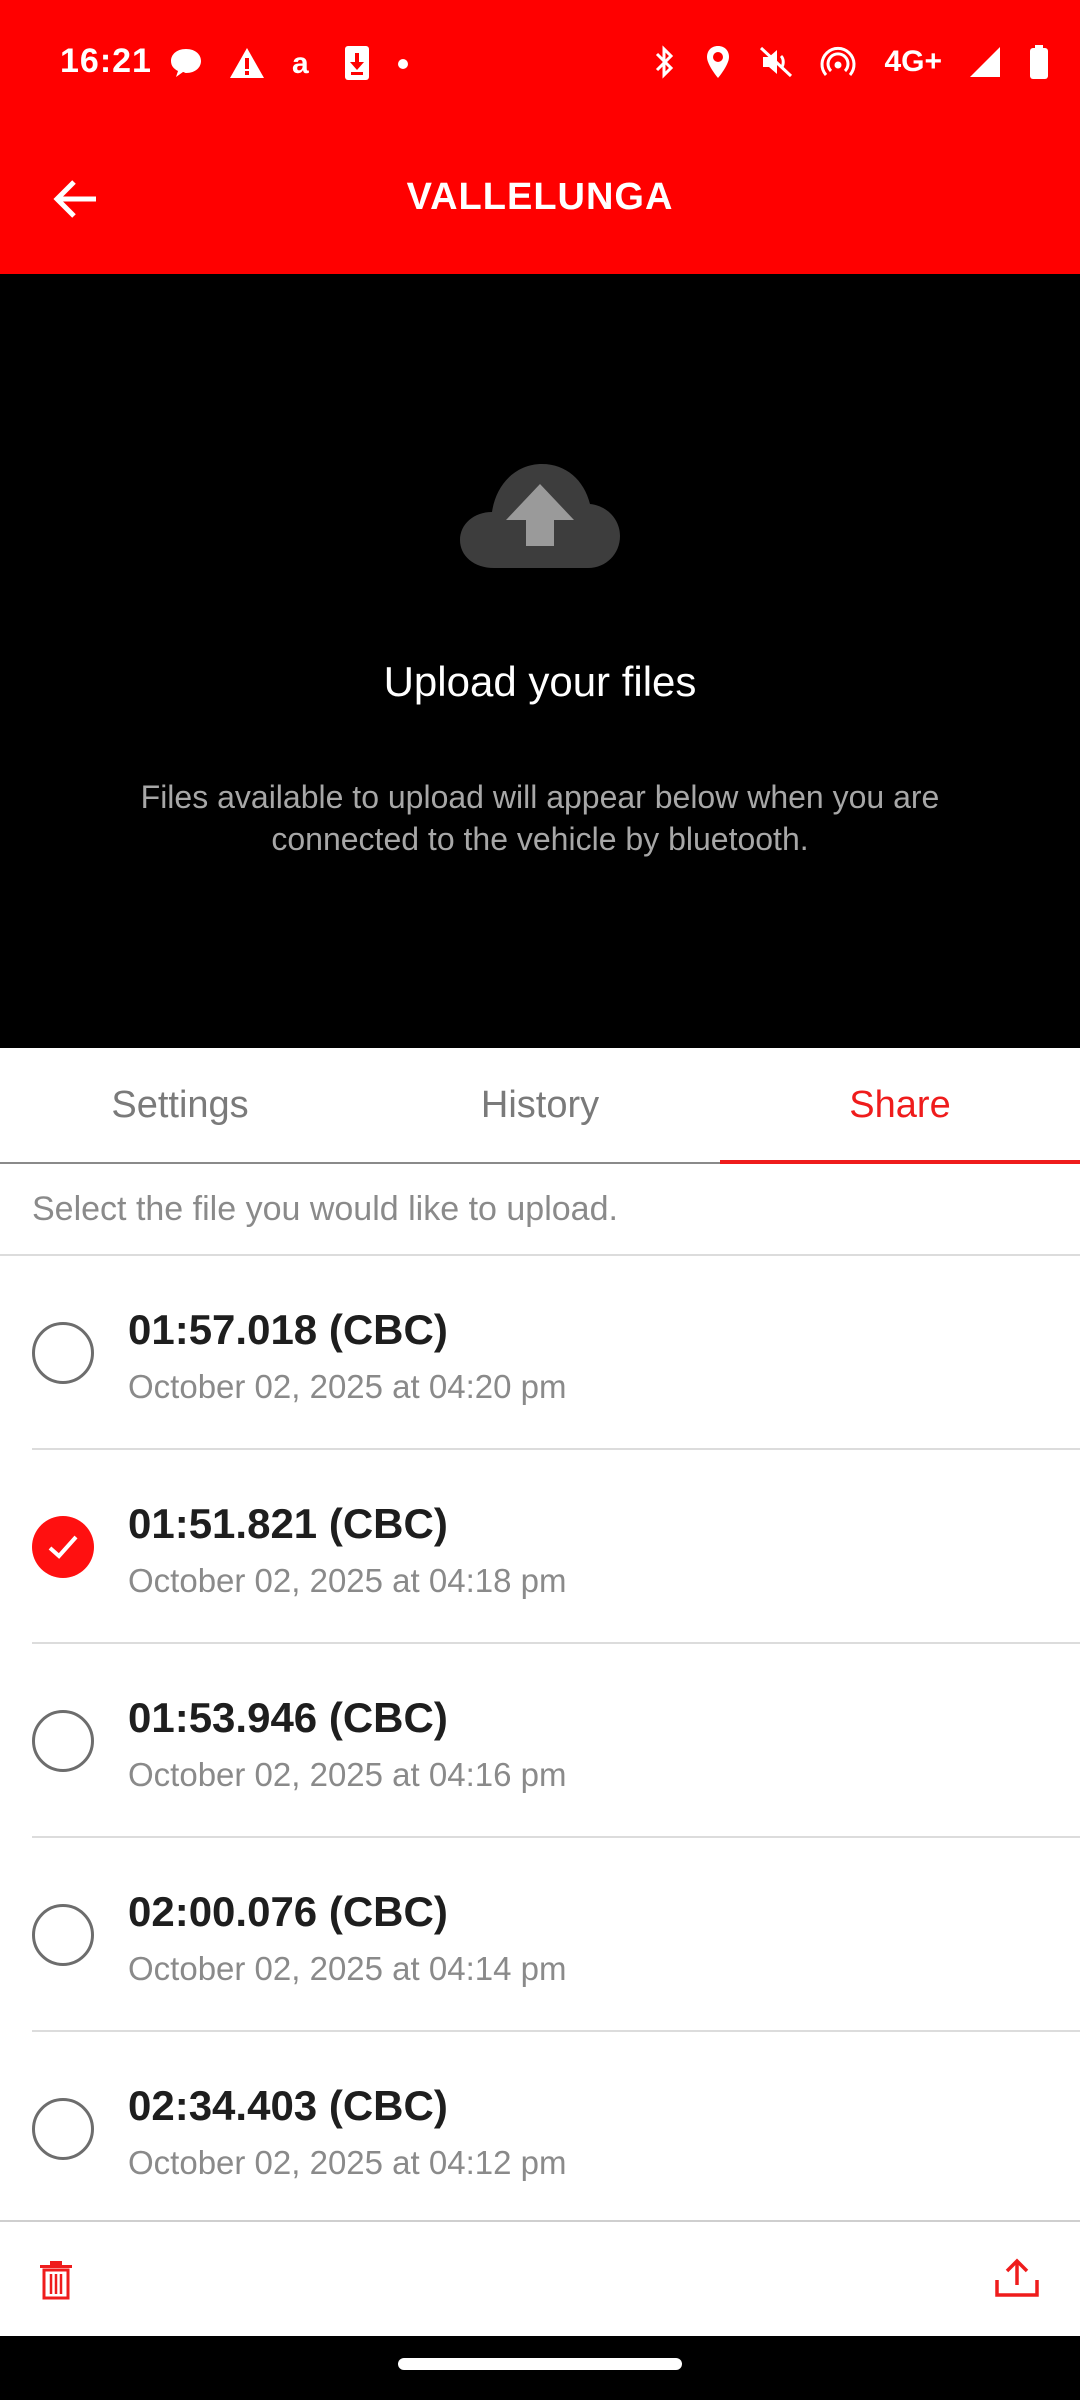 The width and height of the screenshot is (1080, 2400). Describe the element at coordinates (288, 2105) in the screenshot. I see `file-lap-time: 02:34.403 (CBC)` at that location.